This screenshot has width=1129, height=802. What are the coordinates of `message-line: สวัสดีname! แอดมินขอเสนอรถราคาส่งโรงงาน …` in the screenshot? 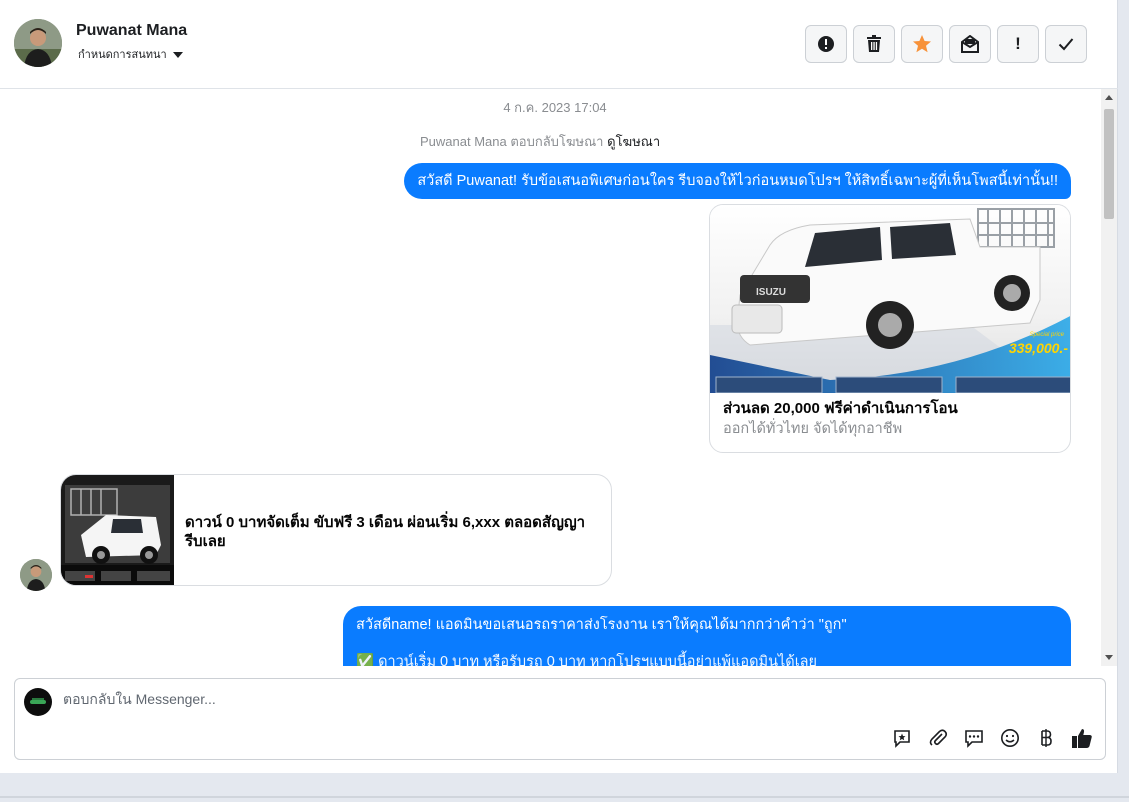 It's located at (601, 625).